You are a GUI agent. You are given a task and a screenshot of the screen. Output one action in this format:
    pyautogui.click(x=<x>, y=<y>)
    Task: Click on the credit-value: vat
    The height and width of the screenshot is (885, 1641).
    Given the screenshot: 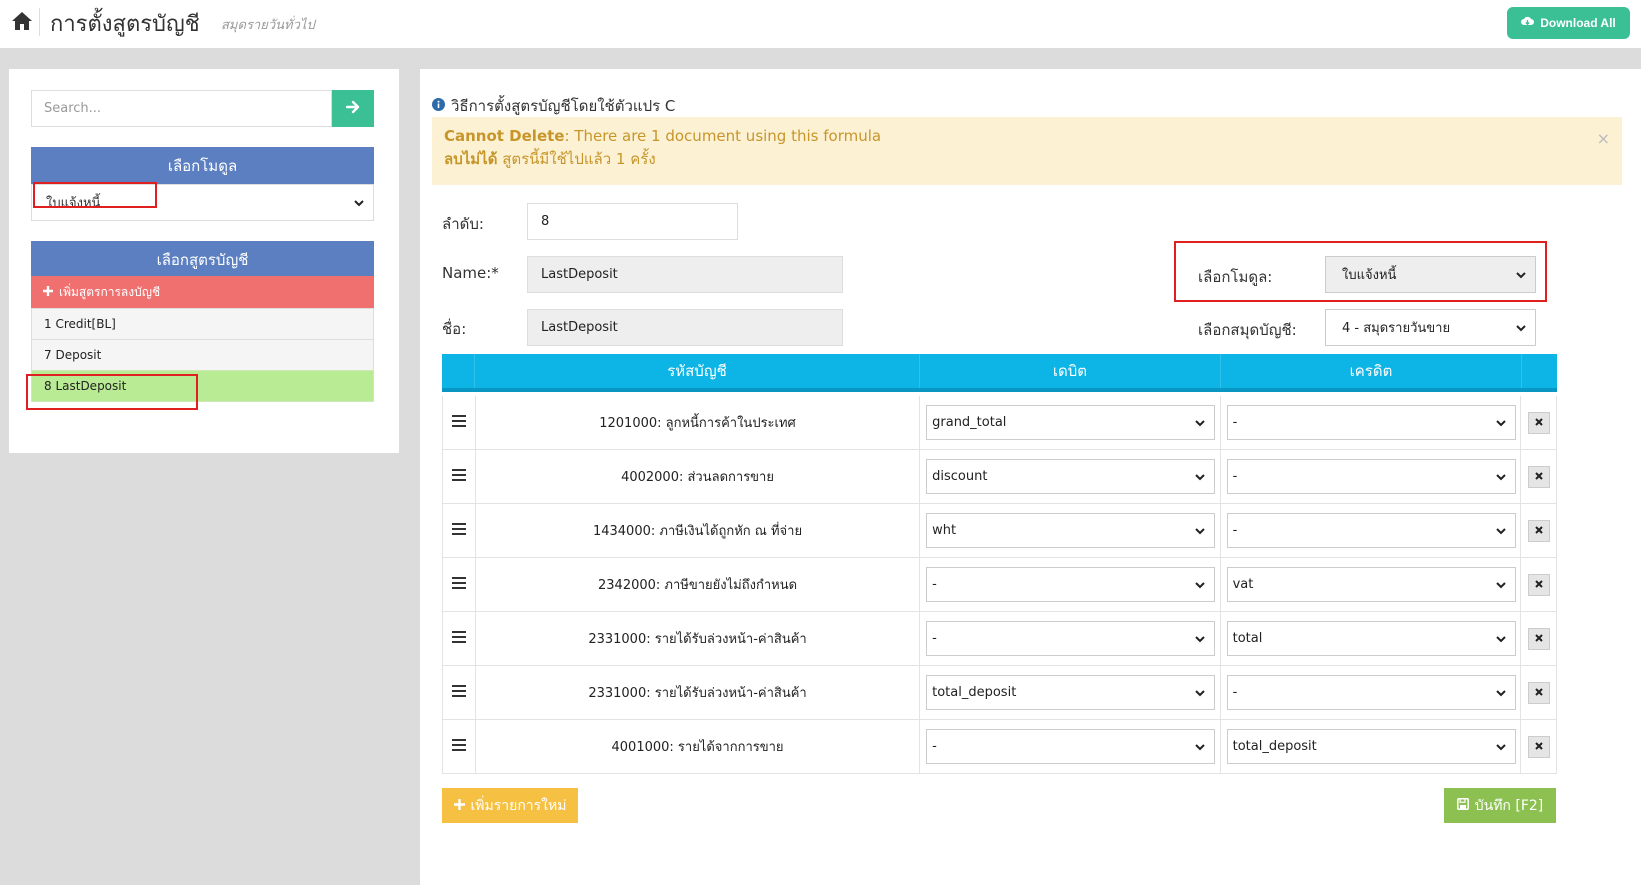 What is the action you would take?
    pyautogui.click(x=1243, y=584)
    